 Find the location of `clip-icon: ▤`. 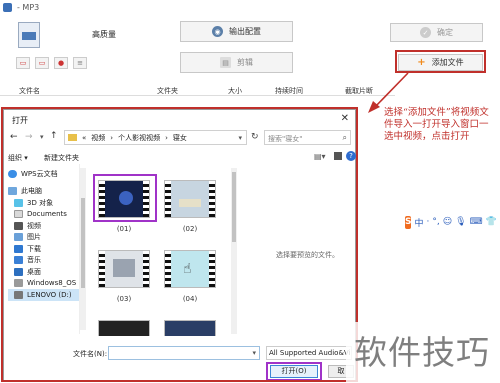

clip-icon: ▤ is located at coordinates (225, 62).